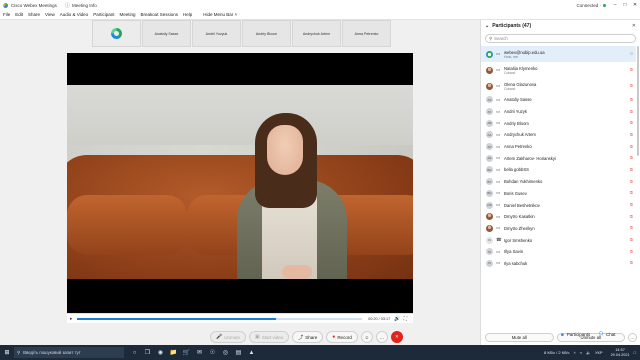 The image size is (640, 360). What do you see at coordinates (160, 352) in the screenshot?
I see `edge-icon: ◉` at bounding box center [160, 352].